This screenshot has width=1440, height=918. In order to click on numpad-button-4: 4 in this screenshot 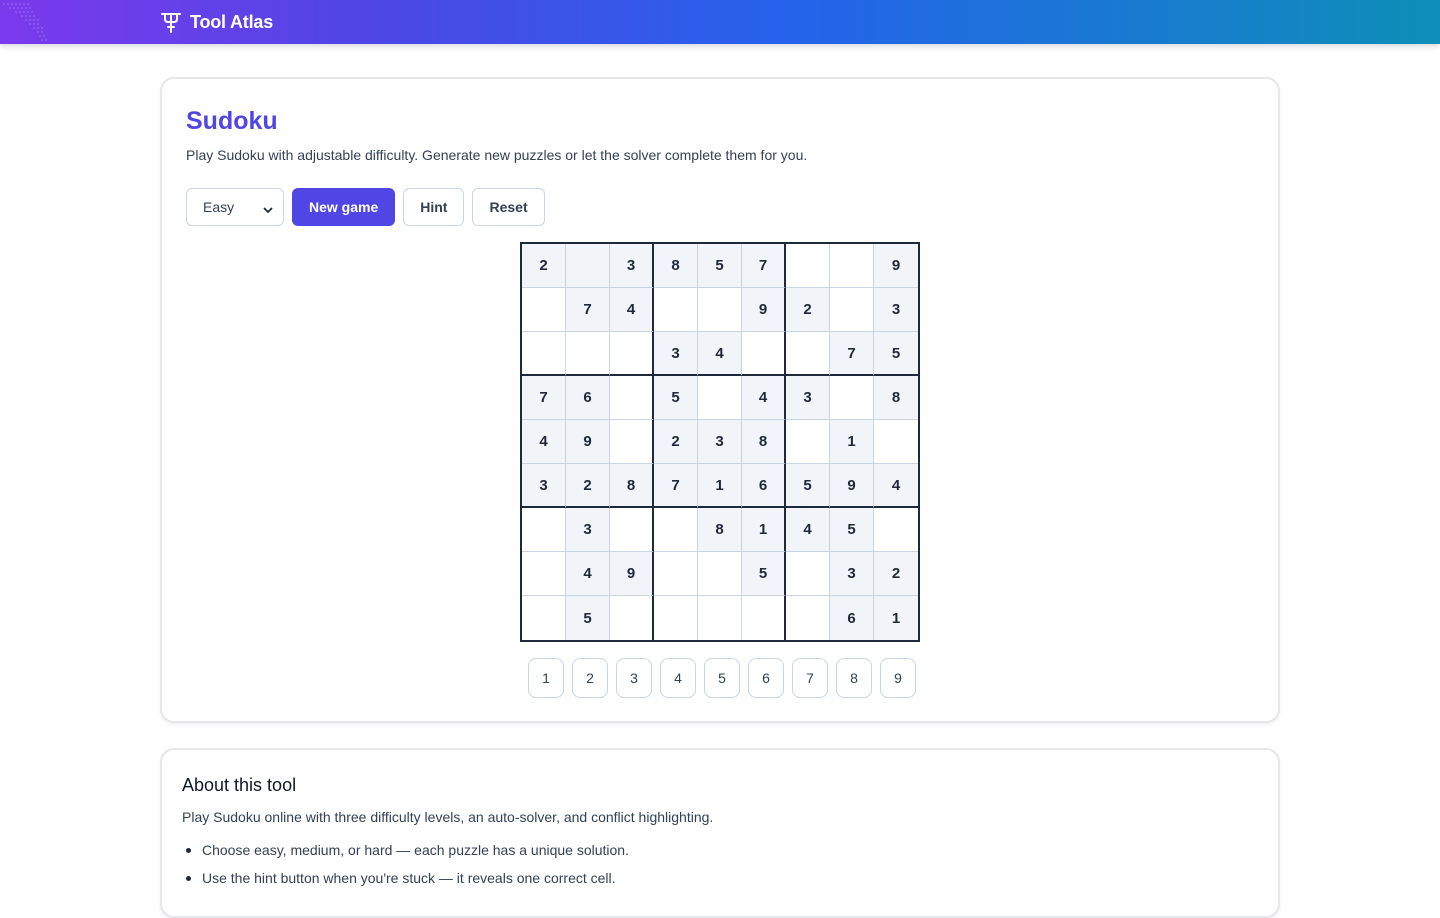, I will do `click(678, 678)`.